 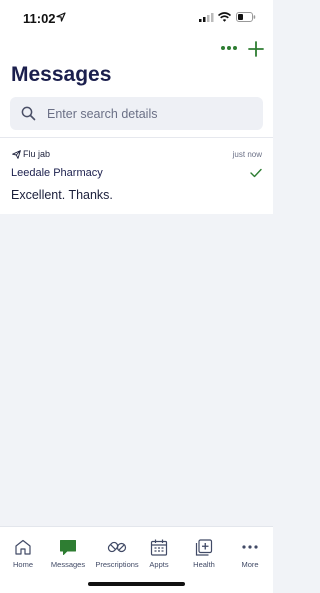 What do you see at coordinates (204, 547) in the screenshot?
I see `health-record-icon` at bounding box center [204, 547].